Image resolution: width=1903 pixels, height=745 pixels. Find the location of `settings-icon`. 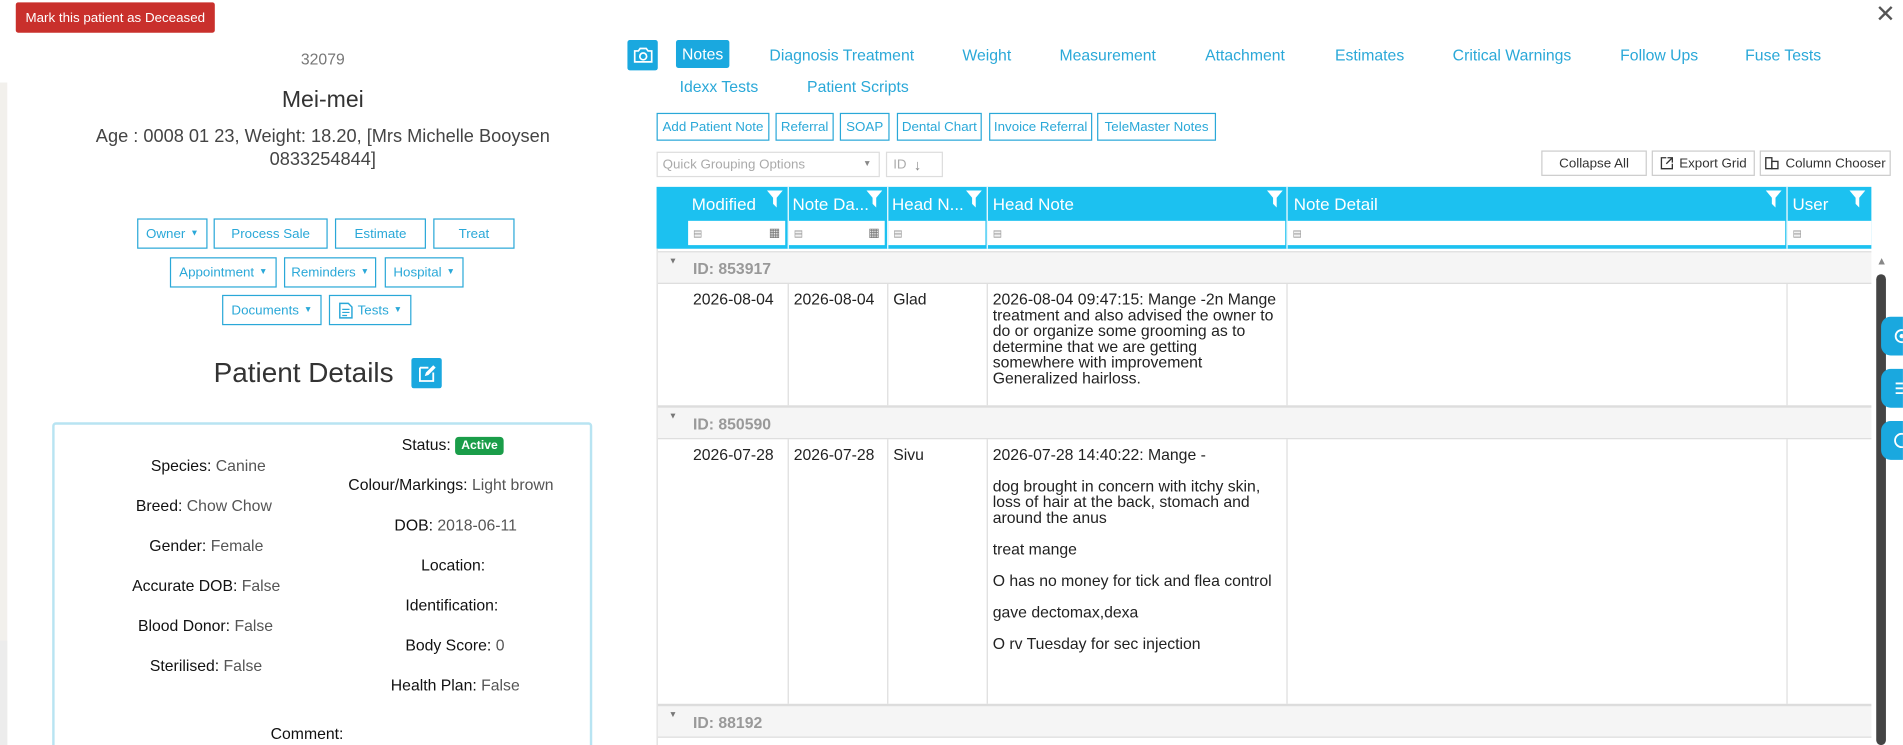

settings-icon is located at coordinates (1898, 336).